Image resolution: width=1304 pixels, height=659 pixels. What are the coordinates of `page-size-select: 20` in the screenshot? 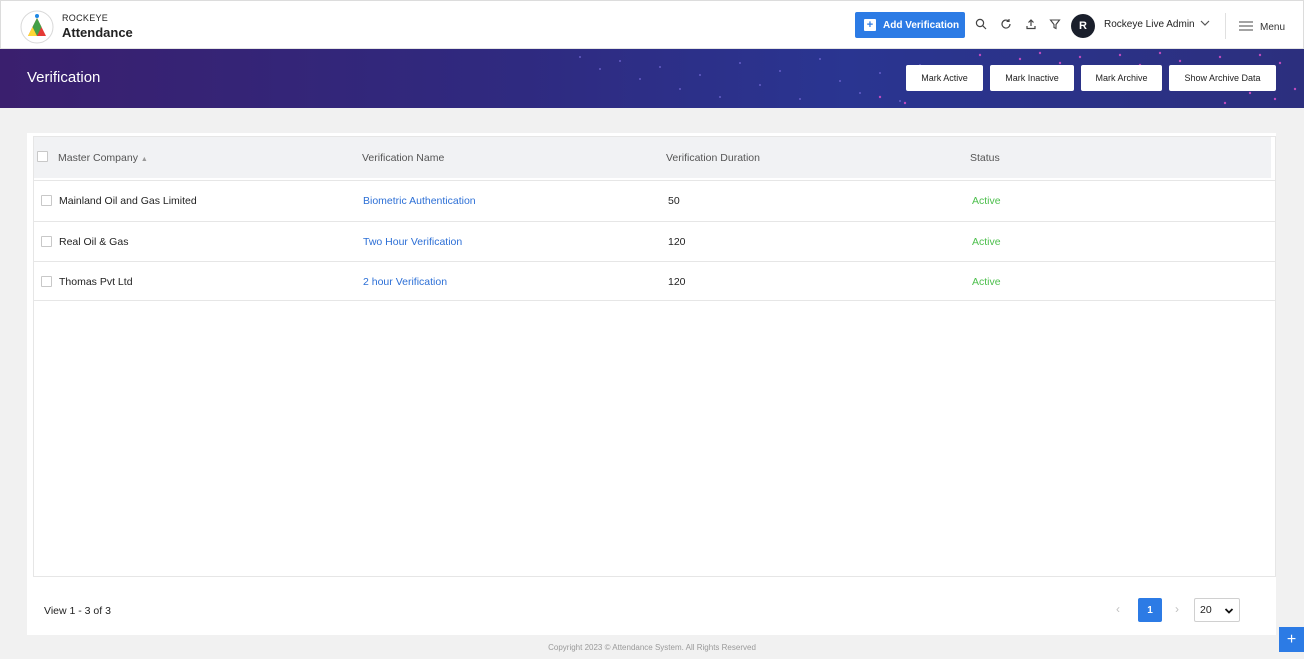 It's located at (1217, 610).